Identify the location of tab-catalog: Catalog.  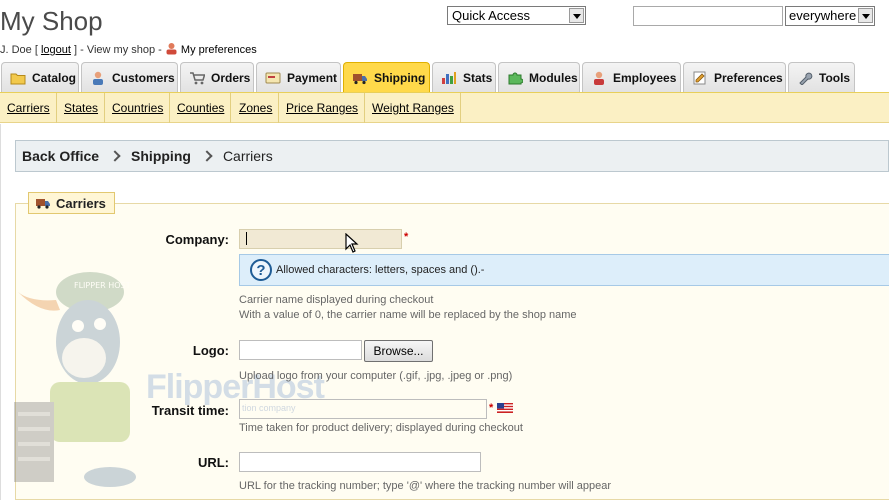
(40, 77).